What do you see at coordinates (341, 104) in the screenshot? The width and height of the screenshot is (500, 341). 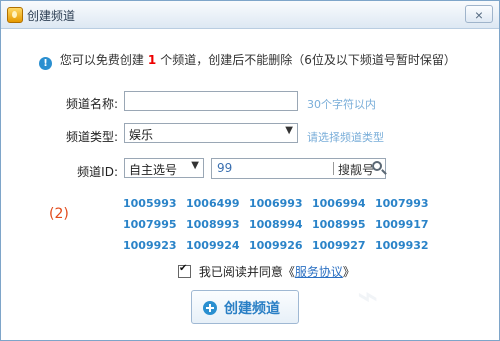 I see `channel-name-hint: 30个字符以内` at bounding box center [341, 104].